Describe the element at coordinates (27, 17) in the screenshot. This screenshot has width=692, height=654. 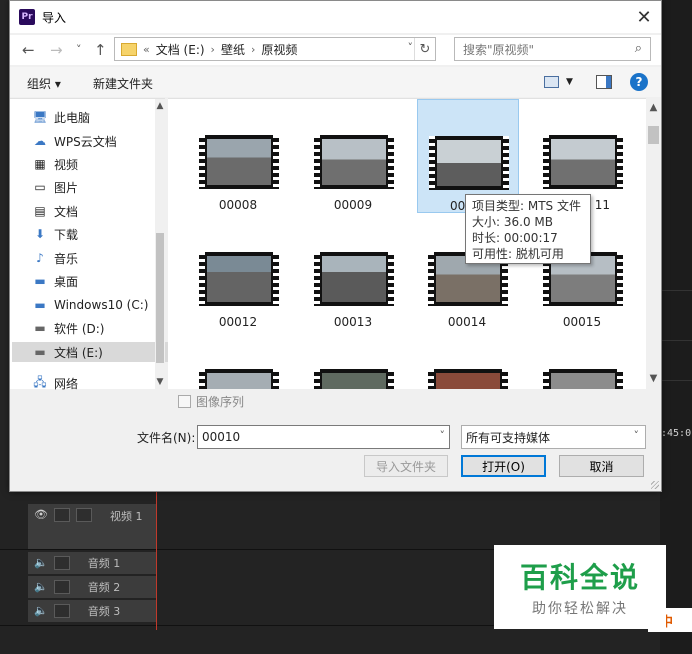
I see `premiere-icon: Pr` at that location.